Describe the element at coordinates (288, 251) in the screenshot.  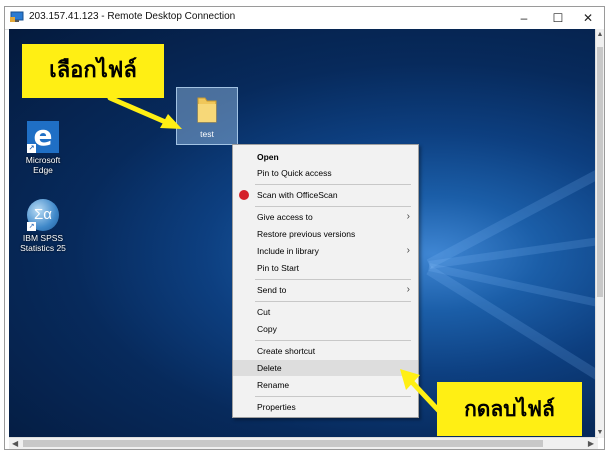
I see `menu-item-label: Include in library` at that location.